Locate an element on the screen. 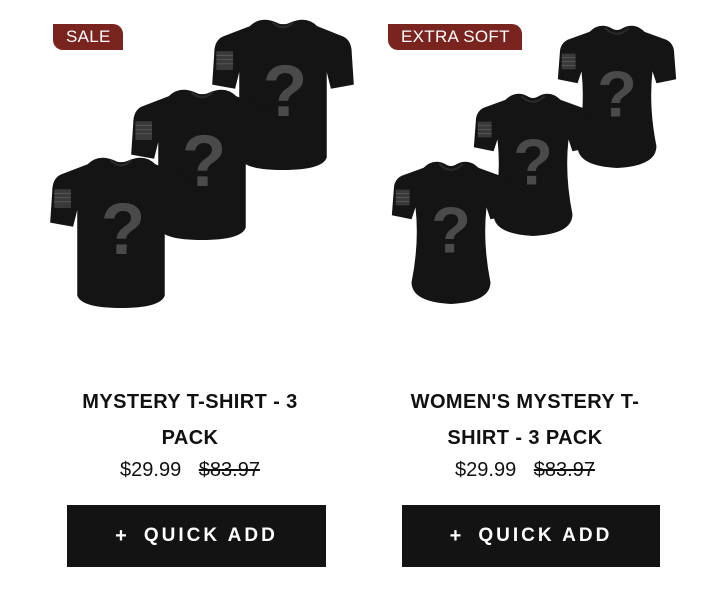 This screenshot has height=598, width=710. tshirt-image-front is located at coordinates (121, 233).